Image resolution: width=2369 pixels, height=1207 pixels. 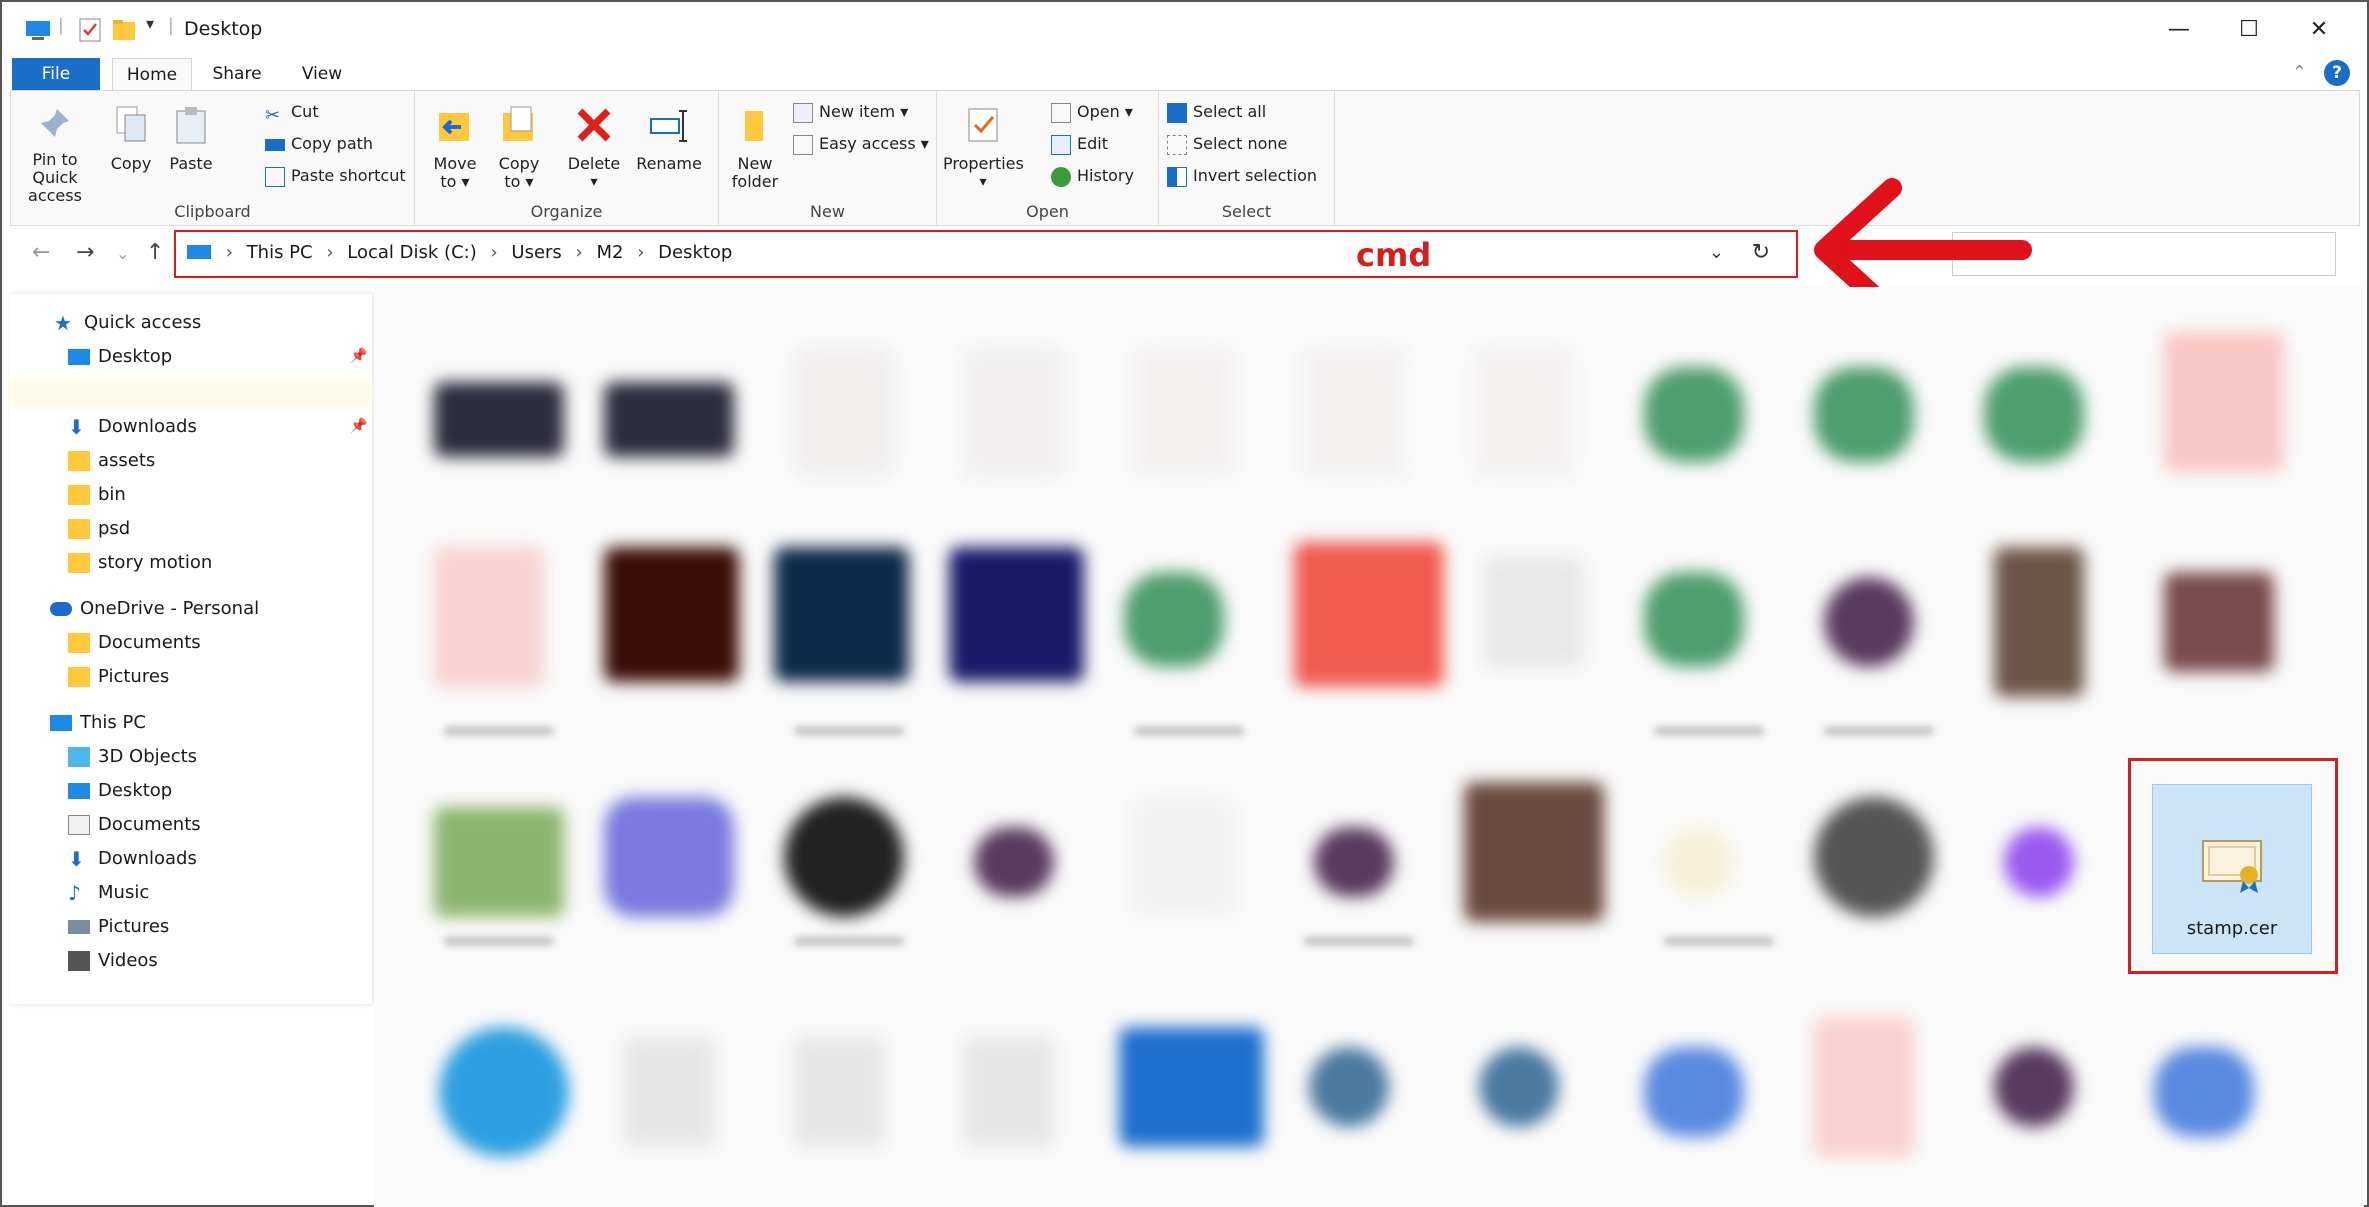 What do you see at coordinates (2319, 30) in the screenshot?
I see `close-button: ✕` at bounding box center [2319, 30].